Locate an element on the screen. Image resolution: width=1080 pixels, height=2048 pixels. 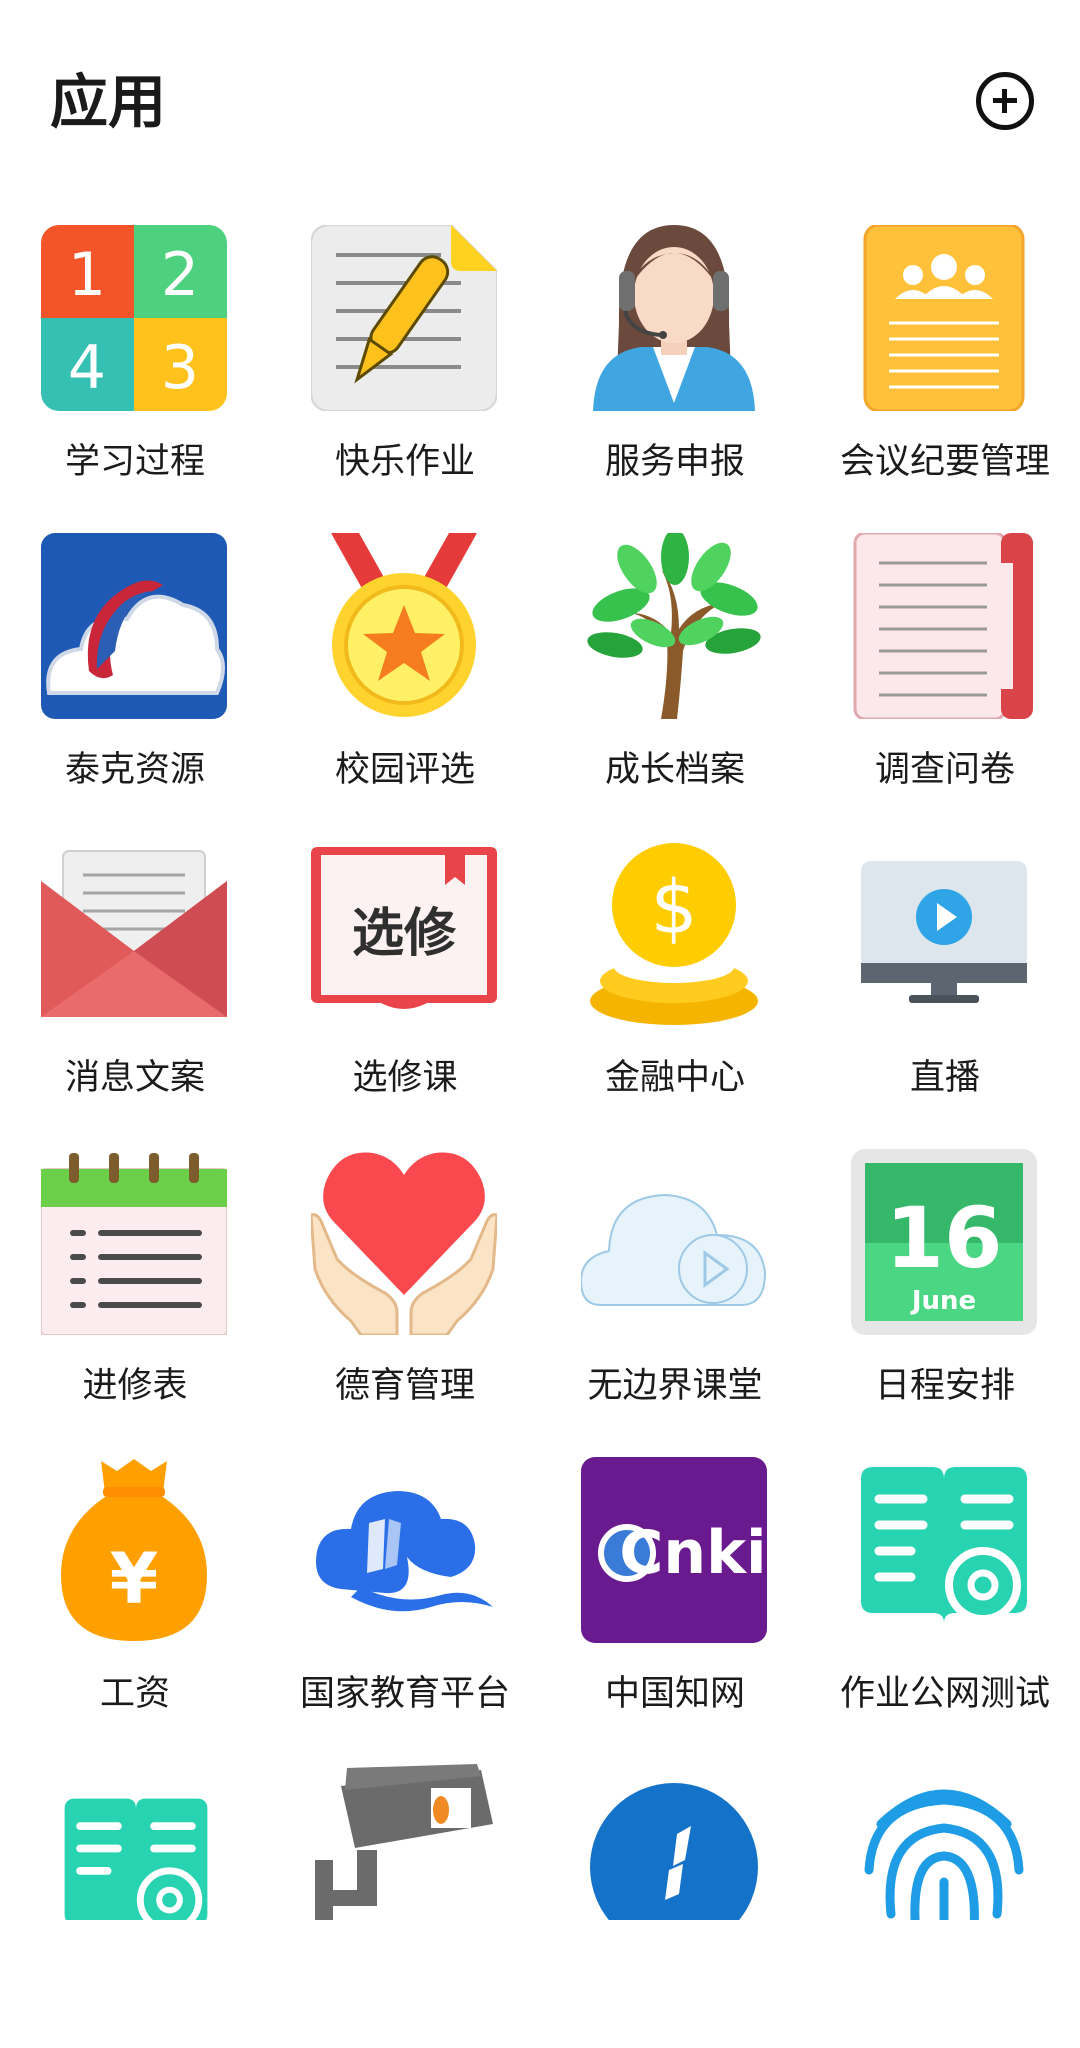
calendar-list-icon is located at coordinates (134, 1242).